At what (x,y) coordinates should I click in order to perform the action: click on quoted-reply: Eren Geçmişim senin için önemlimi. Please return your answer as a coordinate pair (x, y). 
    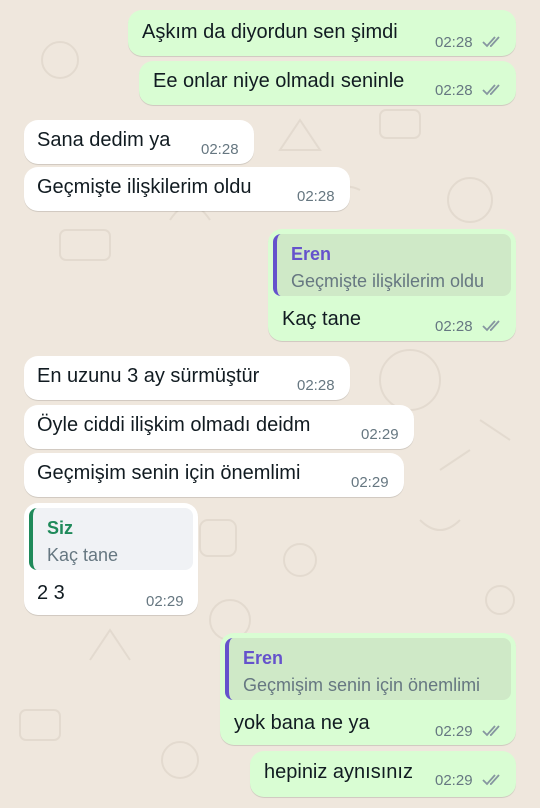
    Looking at the image, I should click on (368, 669).